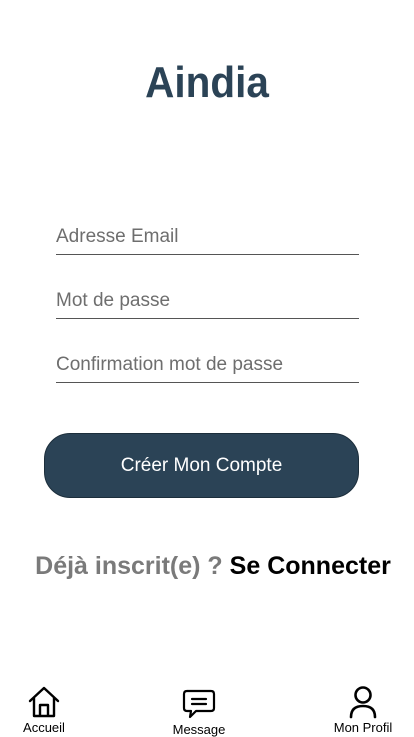  Describe the element at coordinates (201, 465) in the screenshot. I see `create-account-button: Créer Mon Compte` at that location.